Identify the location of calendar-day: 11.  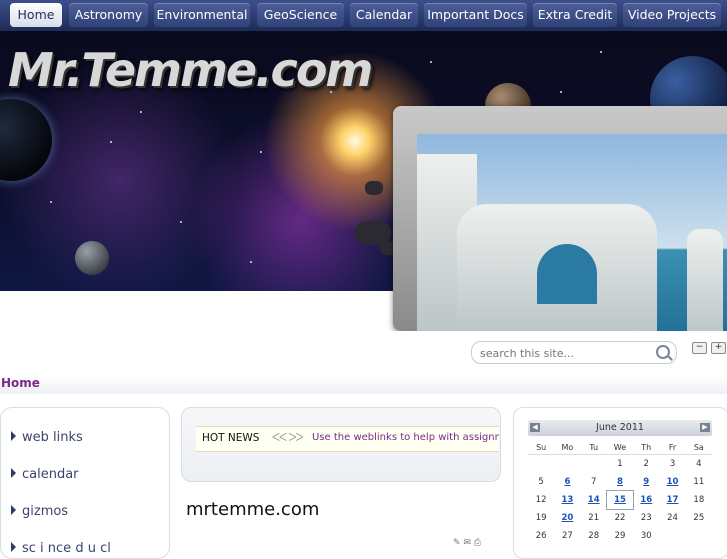
(699, 482).